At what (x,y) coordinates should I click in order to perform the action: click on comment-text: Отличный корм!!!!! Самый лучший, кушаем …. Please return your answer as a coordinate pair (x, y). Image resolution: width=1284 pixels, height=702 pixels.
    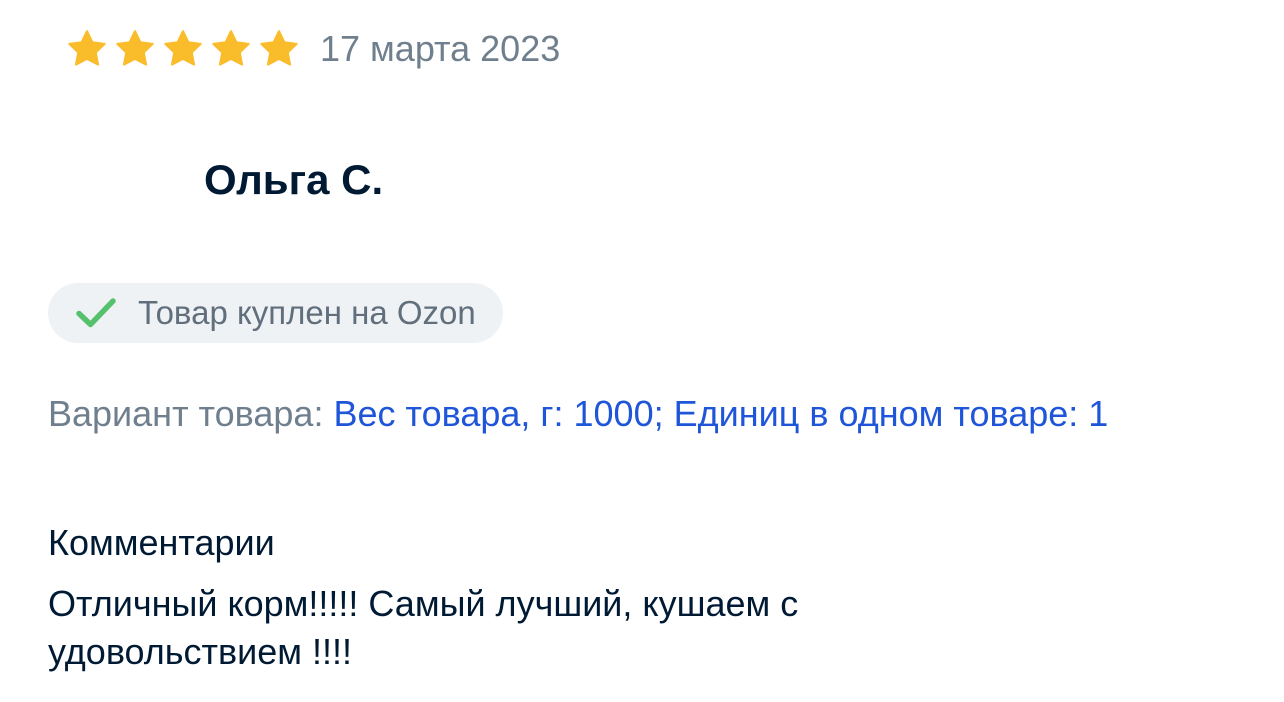
    Looking at the image, I should click on (423, 627).